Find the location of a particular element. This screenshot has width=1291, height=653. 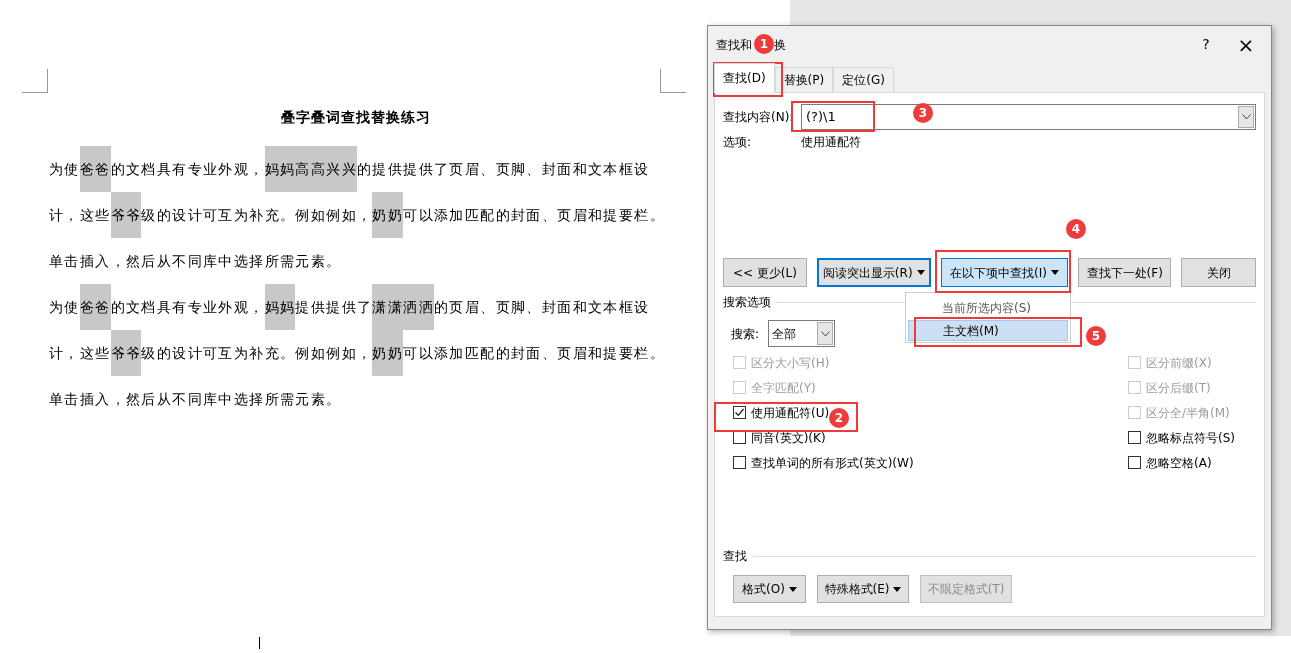

field-label: 查找内容(N): is located at coordinates (759, 117).